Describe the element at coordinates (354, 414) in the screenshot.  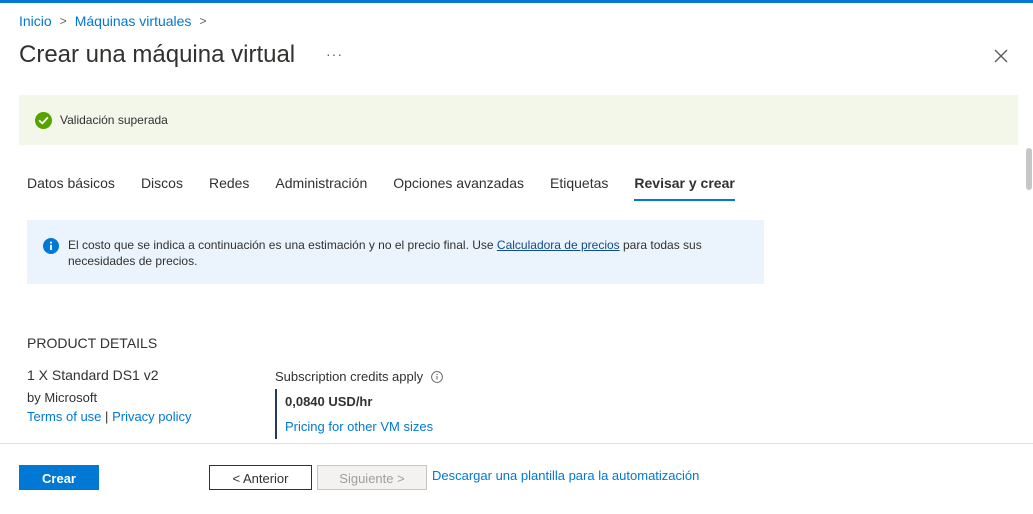
I see `price-box: 0,0840 USD/hr Pricing for other VM sizes` at that location.